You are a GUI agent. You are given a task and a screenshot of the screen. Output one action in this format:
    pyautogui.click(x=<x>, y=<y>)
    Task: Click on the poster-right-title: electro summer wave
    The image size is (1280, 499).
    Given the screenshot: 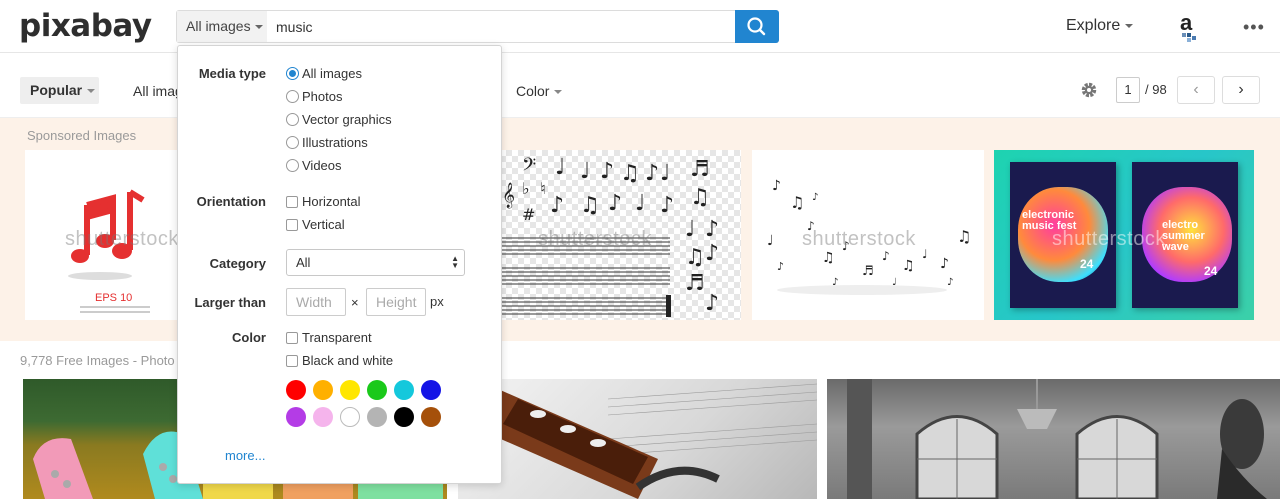 What is the action you would take?
    pyautogui.click(x=1183, y=236)
    